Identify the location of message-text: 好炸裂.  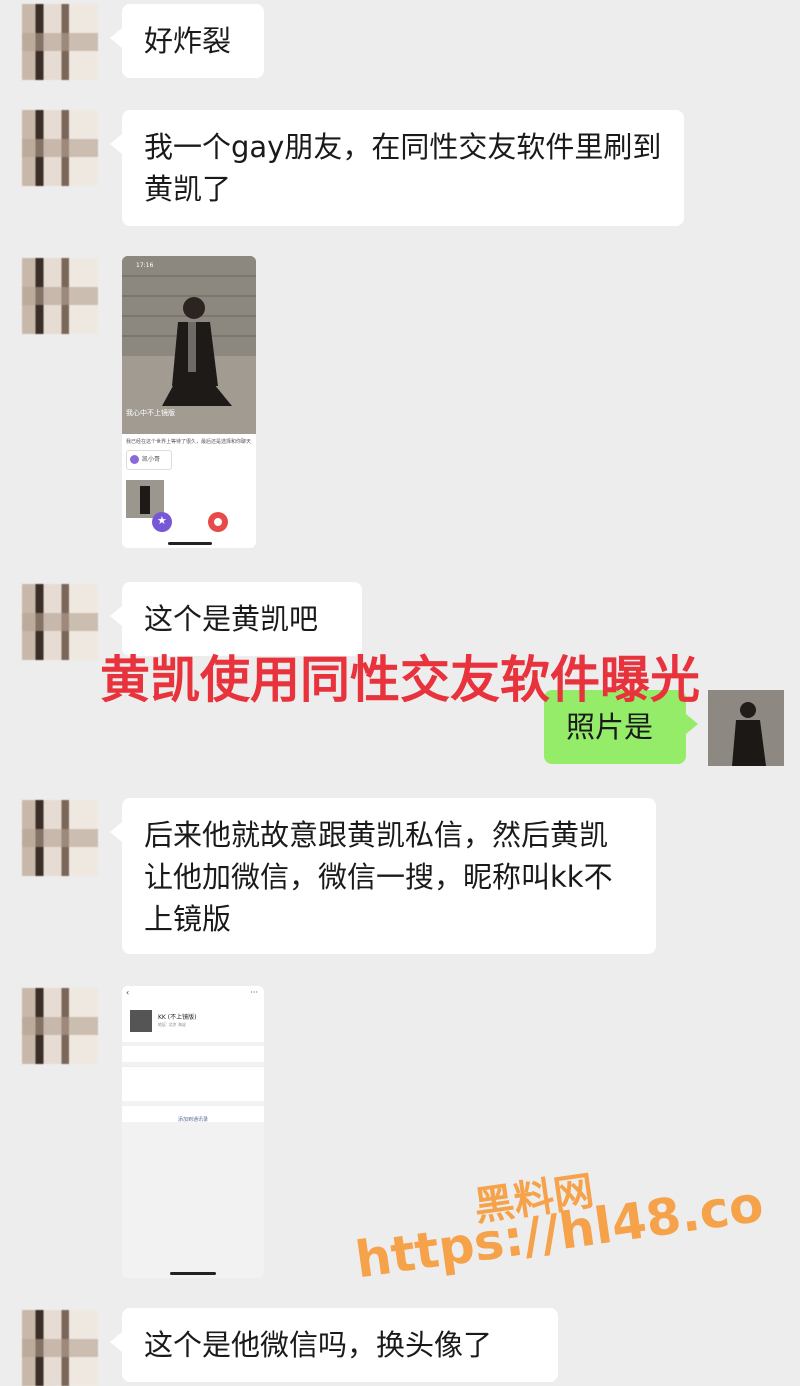
(188, 41).